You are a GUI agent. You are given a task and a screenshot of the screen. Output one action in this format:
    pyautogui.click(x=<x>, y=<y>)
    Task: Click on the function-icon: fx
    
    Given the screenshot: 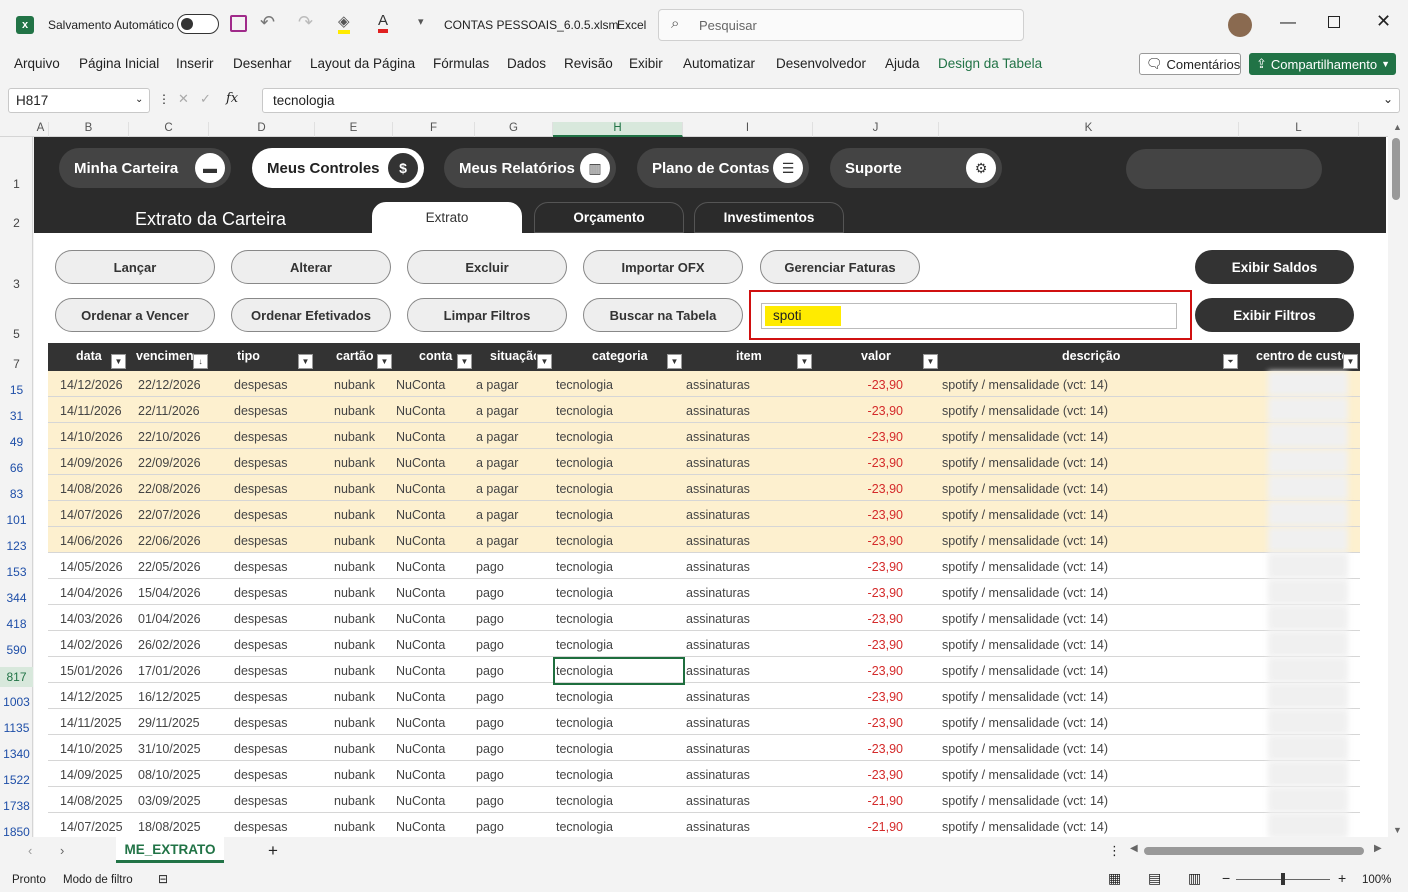 What is the action you would take?
    pyautogui.click(x=232, y=98)
    